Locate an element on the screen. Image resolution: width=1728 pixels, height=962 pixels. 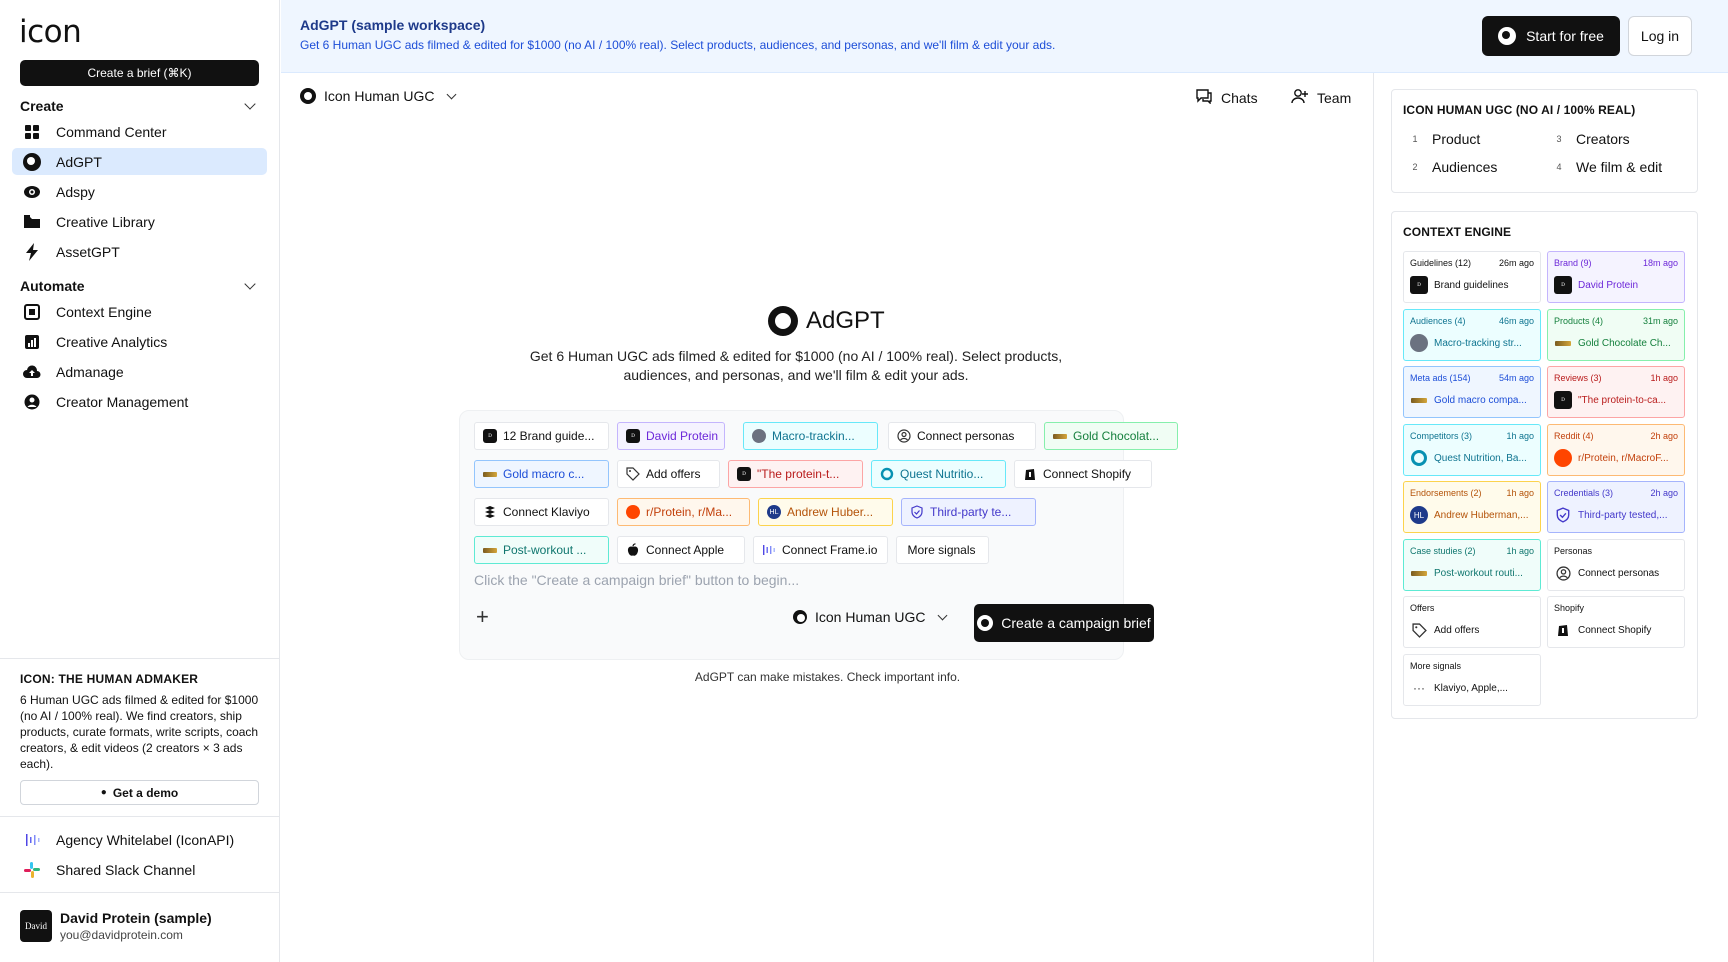
team-button: Team is located at coordinates (1321, 97).